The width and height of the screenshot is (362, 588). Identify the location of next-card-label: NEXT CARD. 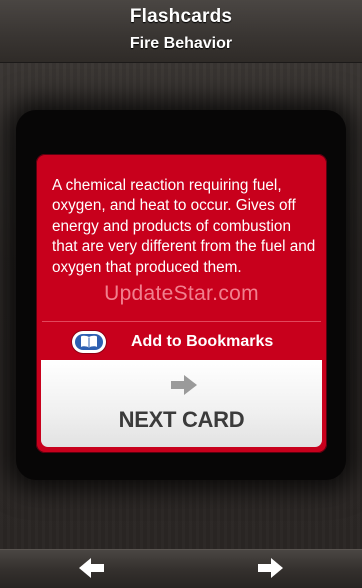
(181, 419).